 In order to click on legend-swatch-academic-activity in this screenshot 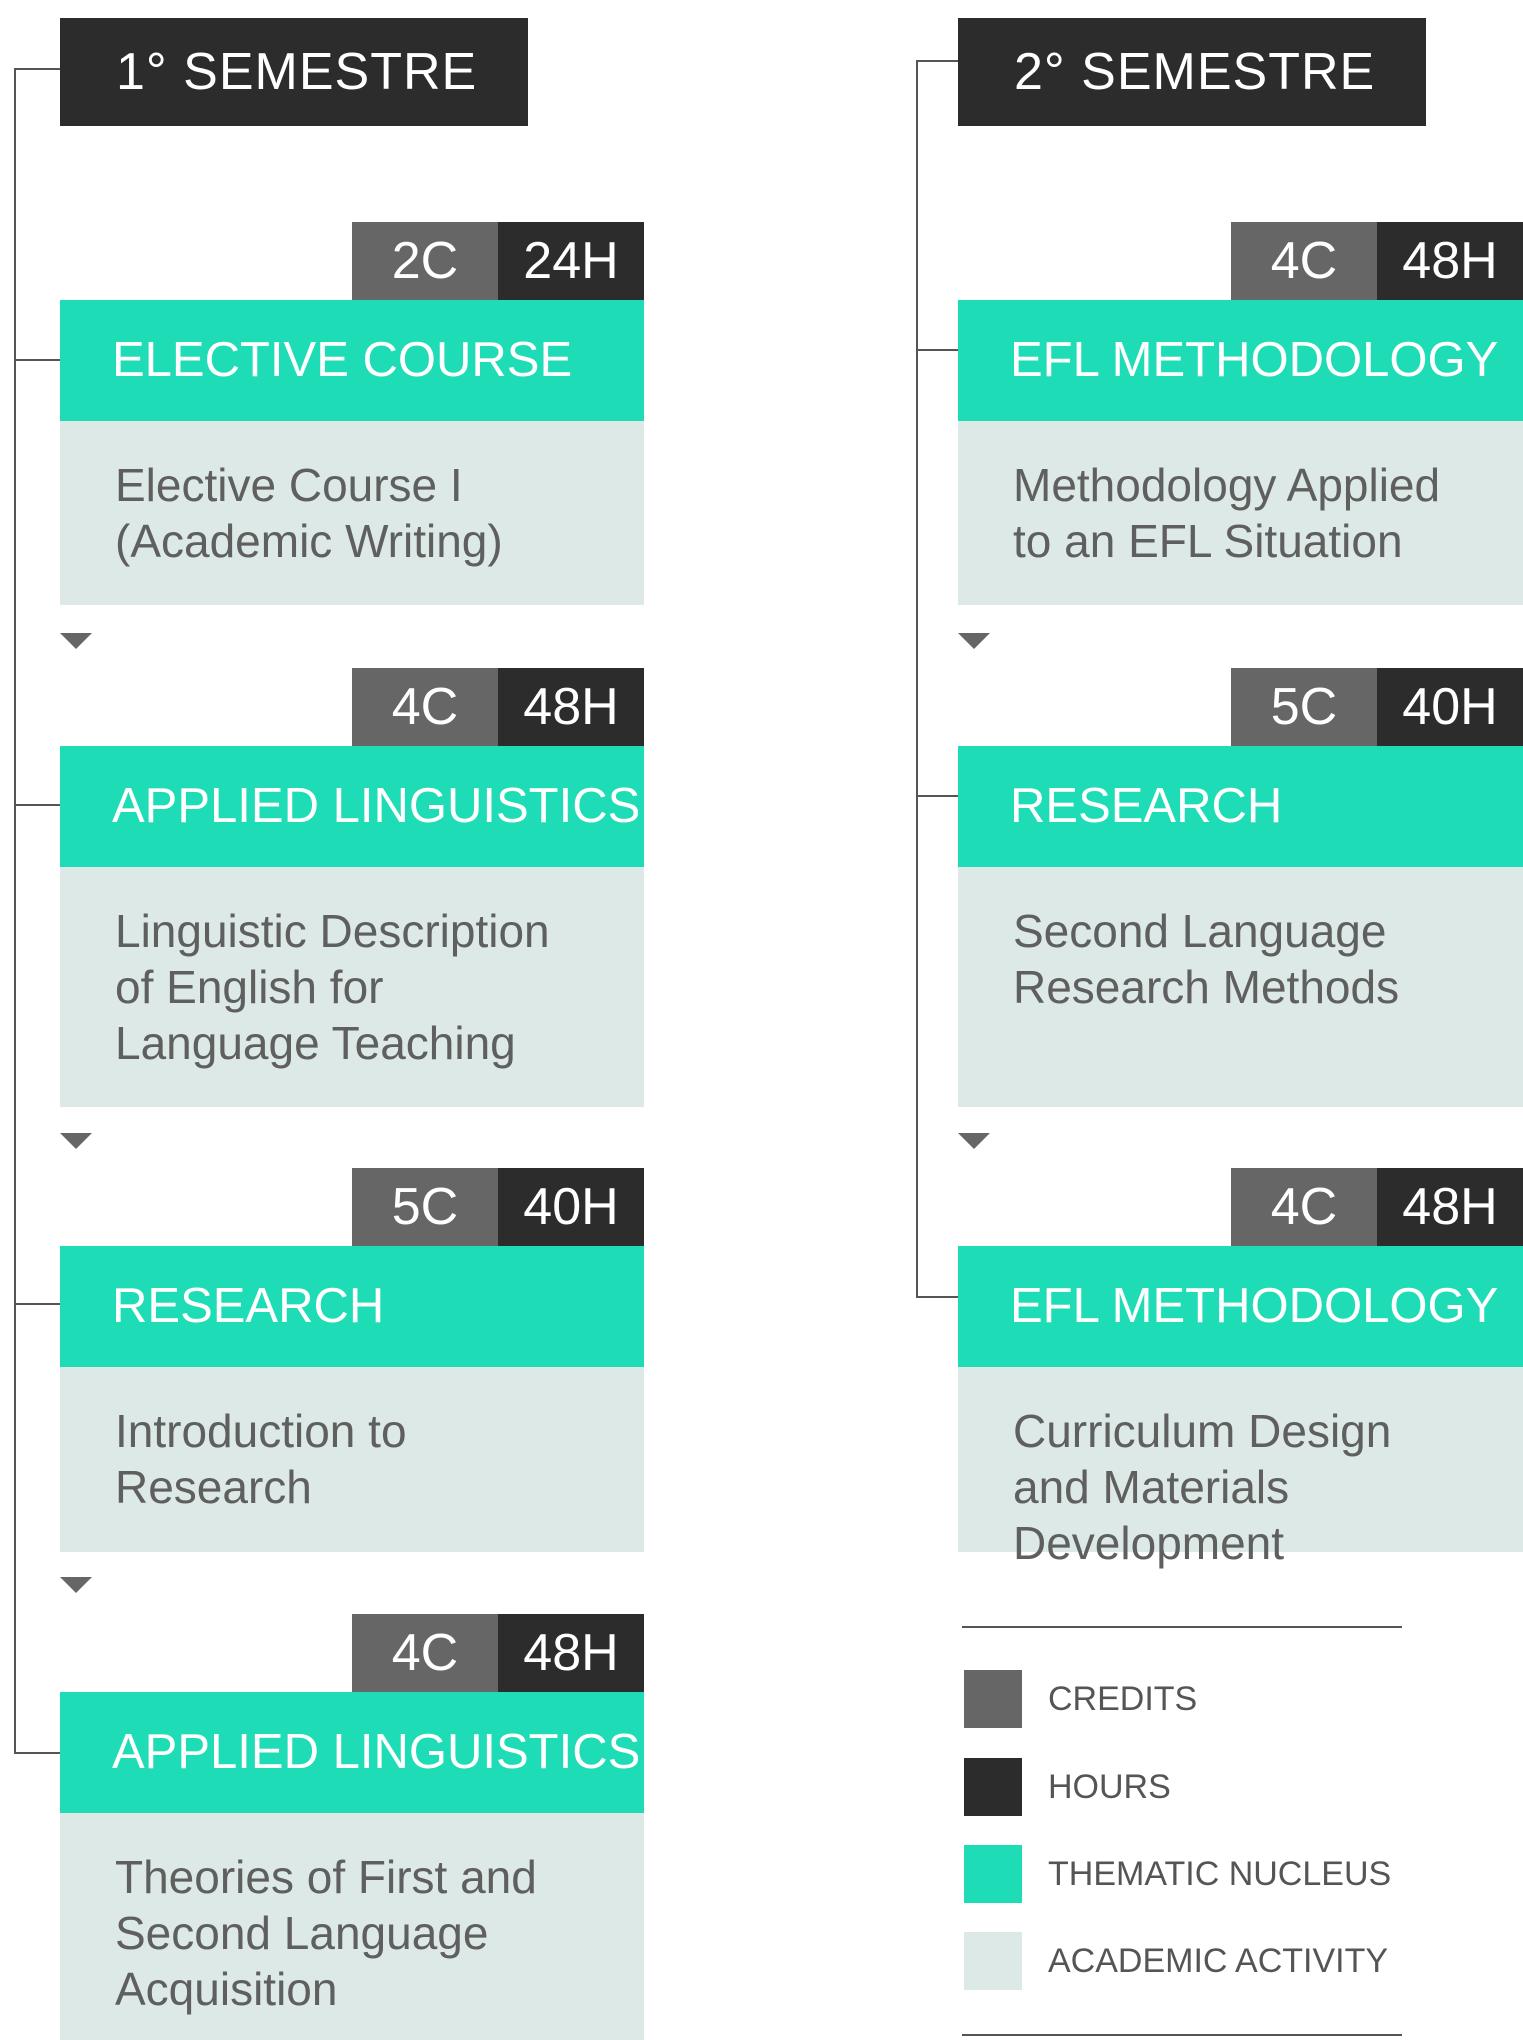, I will do `click(993, 1961)`.